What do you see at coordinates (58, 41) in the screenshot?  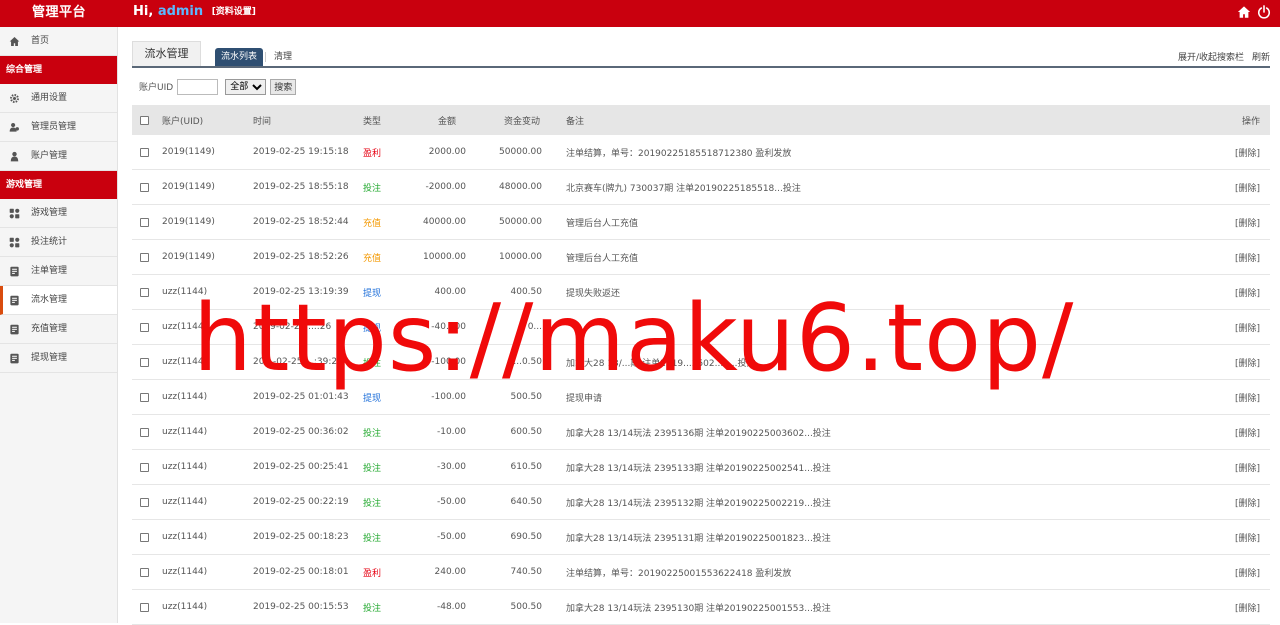 I see `sidebar-item-home: 首页` at bounding box center [58, 41].